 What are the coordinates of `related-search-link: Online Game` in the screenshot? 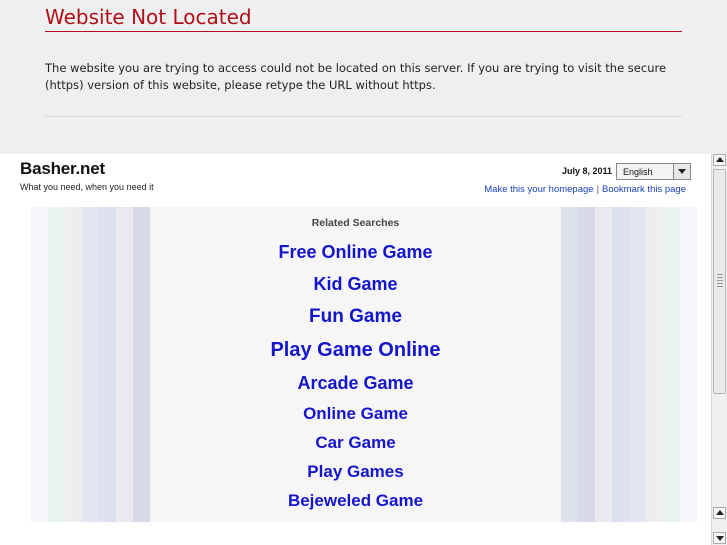 It's located at (355, 414).